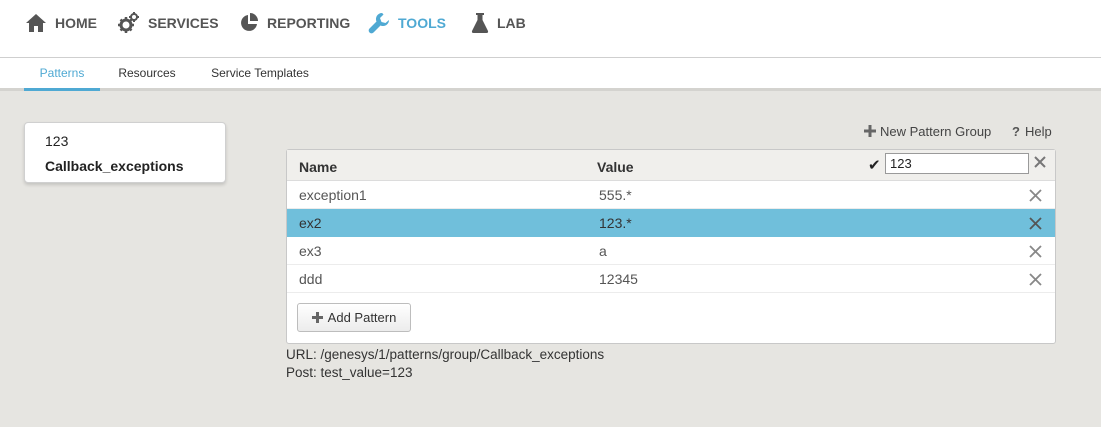  I want to click on nav-services-label: SERVICES, so click(183, 23).